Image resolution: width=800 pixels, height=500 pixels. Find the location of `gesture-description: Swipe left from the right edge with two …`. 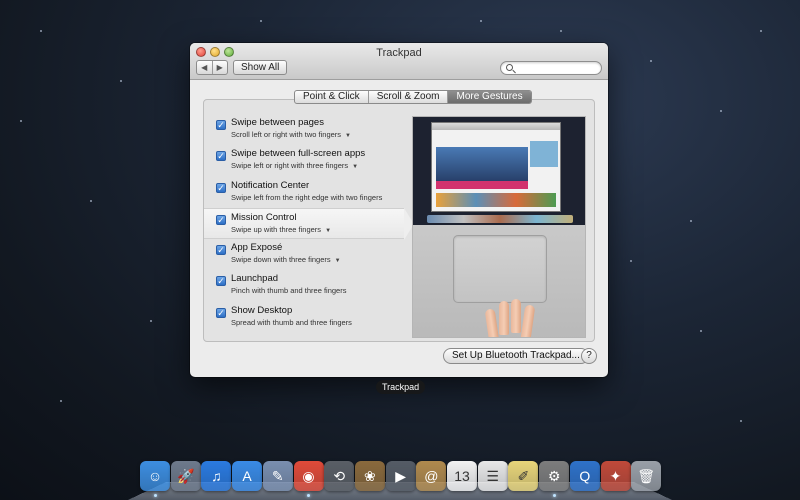

gesture-description: Swipe left from the right edge with two … is located at coordinates (317, 197).